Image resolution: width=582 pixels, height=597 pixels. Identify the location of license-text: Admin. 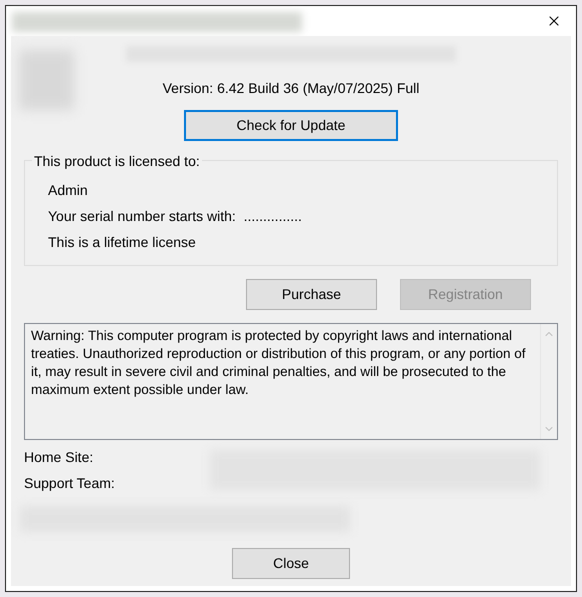
(68, 190).